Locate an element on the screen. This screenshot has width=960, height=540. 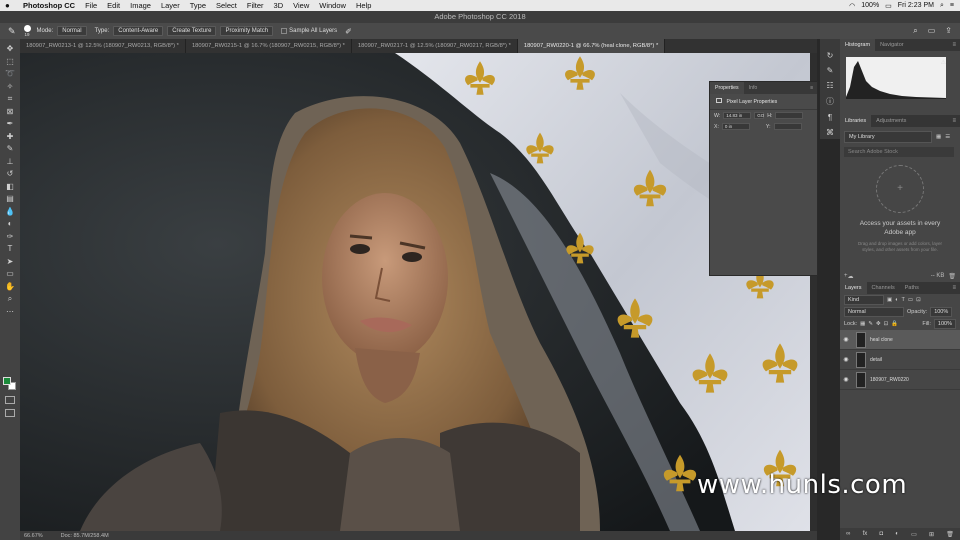
shape-tool-icon: ▭ is located at coordinates (10, 274).